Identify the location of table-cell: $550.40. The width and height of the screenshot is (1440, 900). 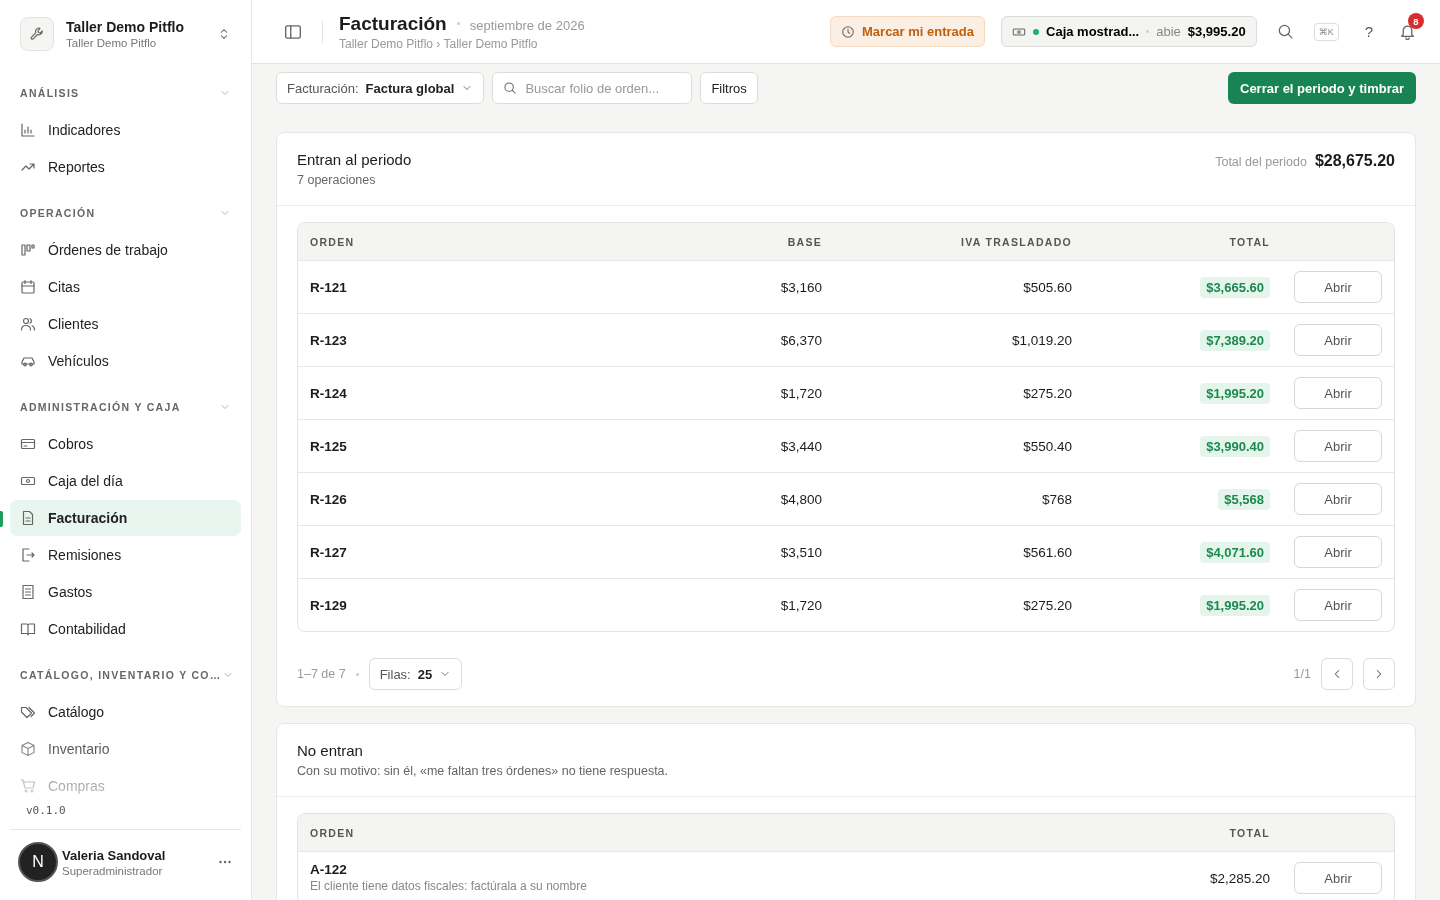
(1047, 446).